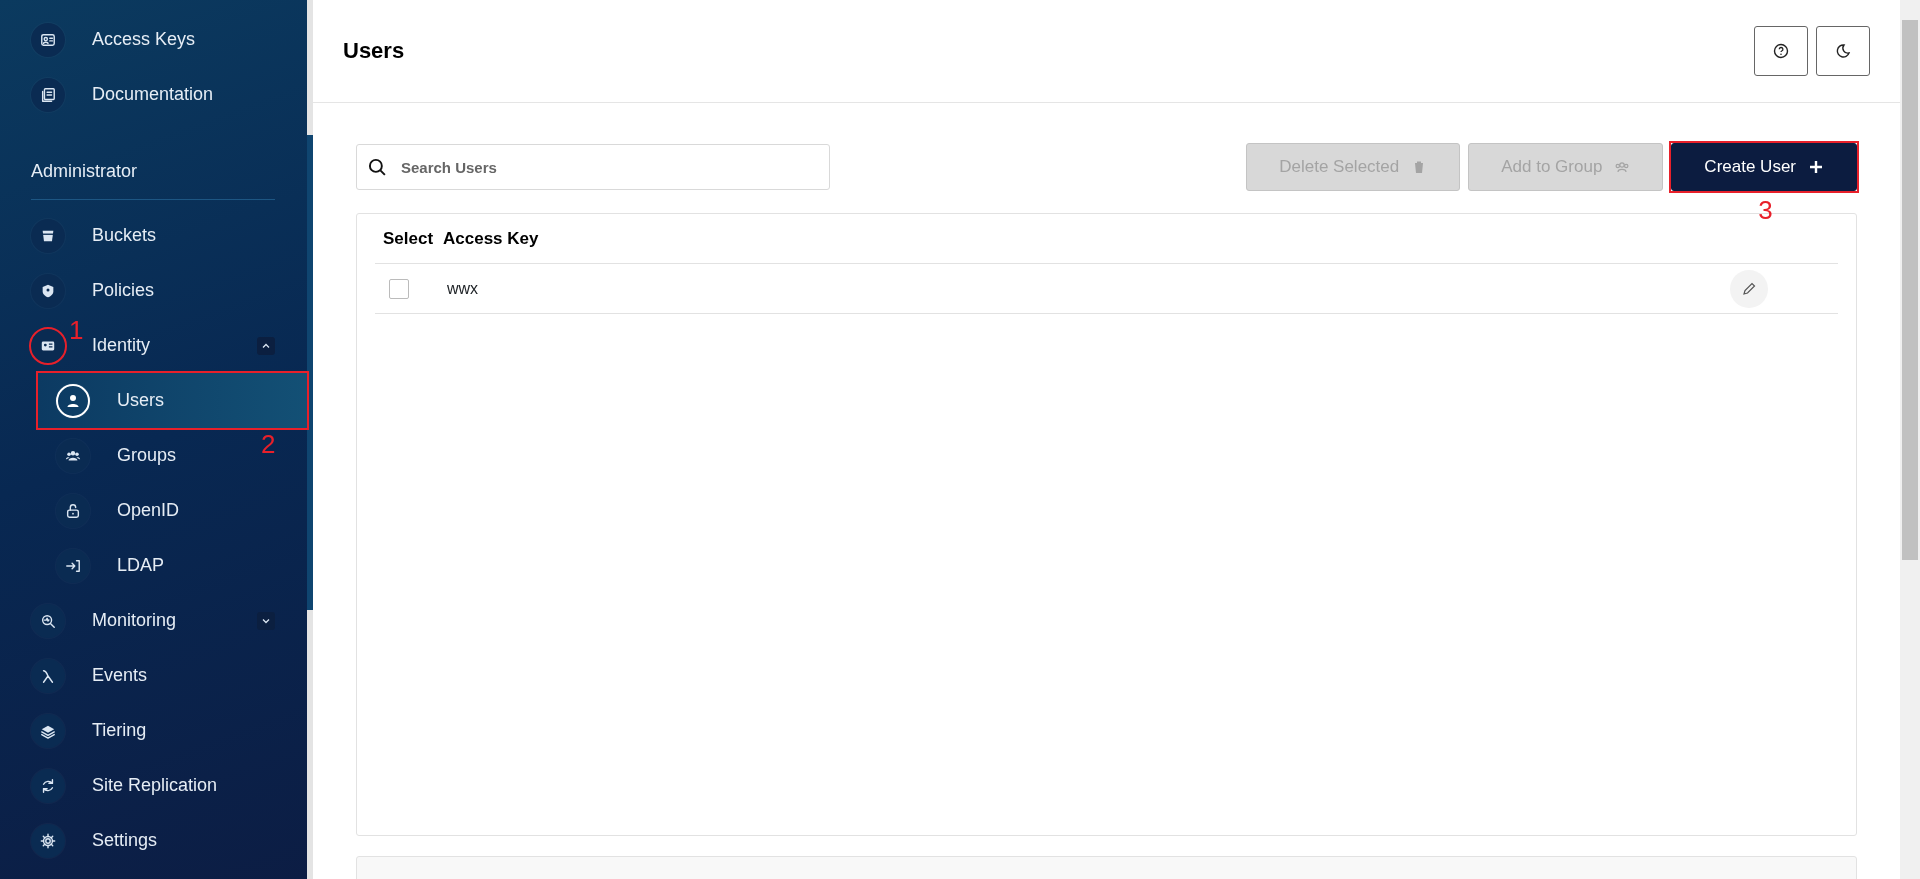 Image resolution: width=1920 pixels, height=879 pixels. I want to click on chevron-down-icon, so click(266, 620).